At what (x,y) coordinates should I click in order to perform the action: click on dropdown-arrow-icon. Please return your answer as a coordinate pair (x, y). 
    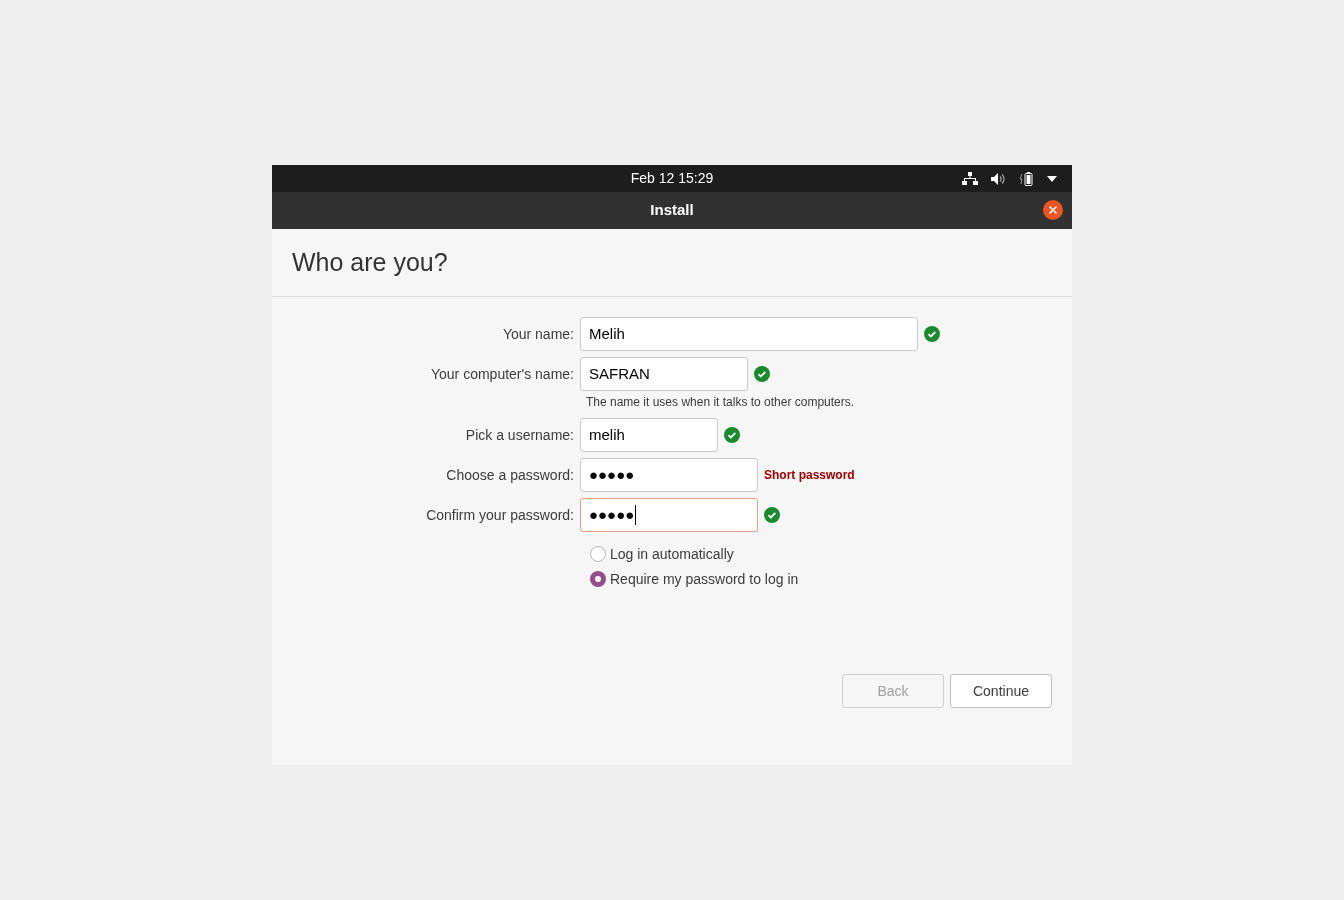
    Looking at the image, I should click on (1052, 178).